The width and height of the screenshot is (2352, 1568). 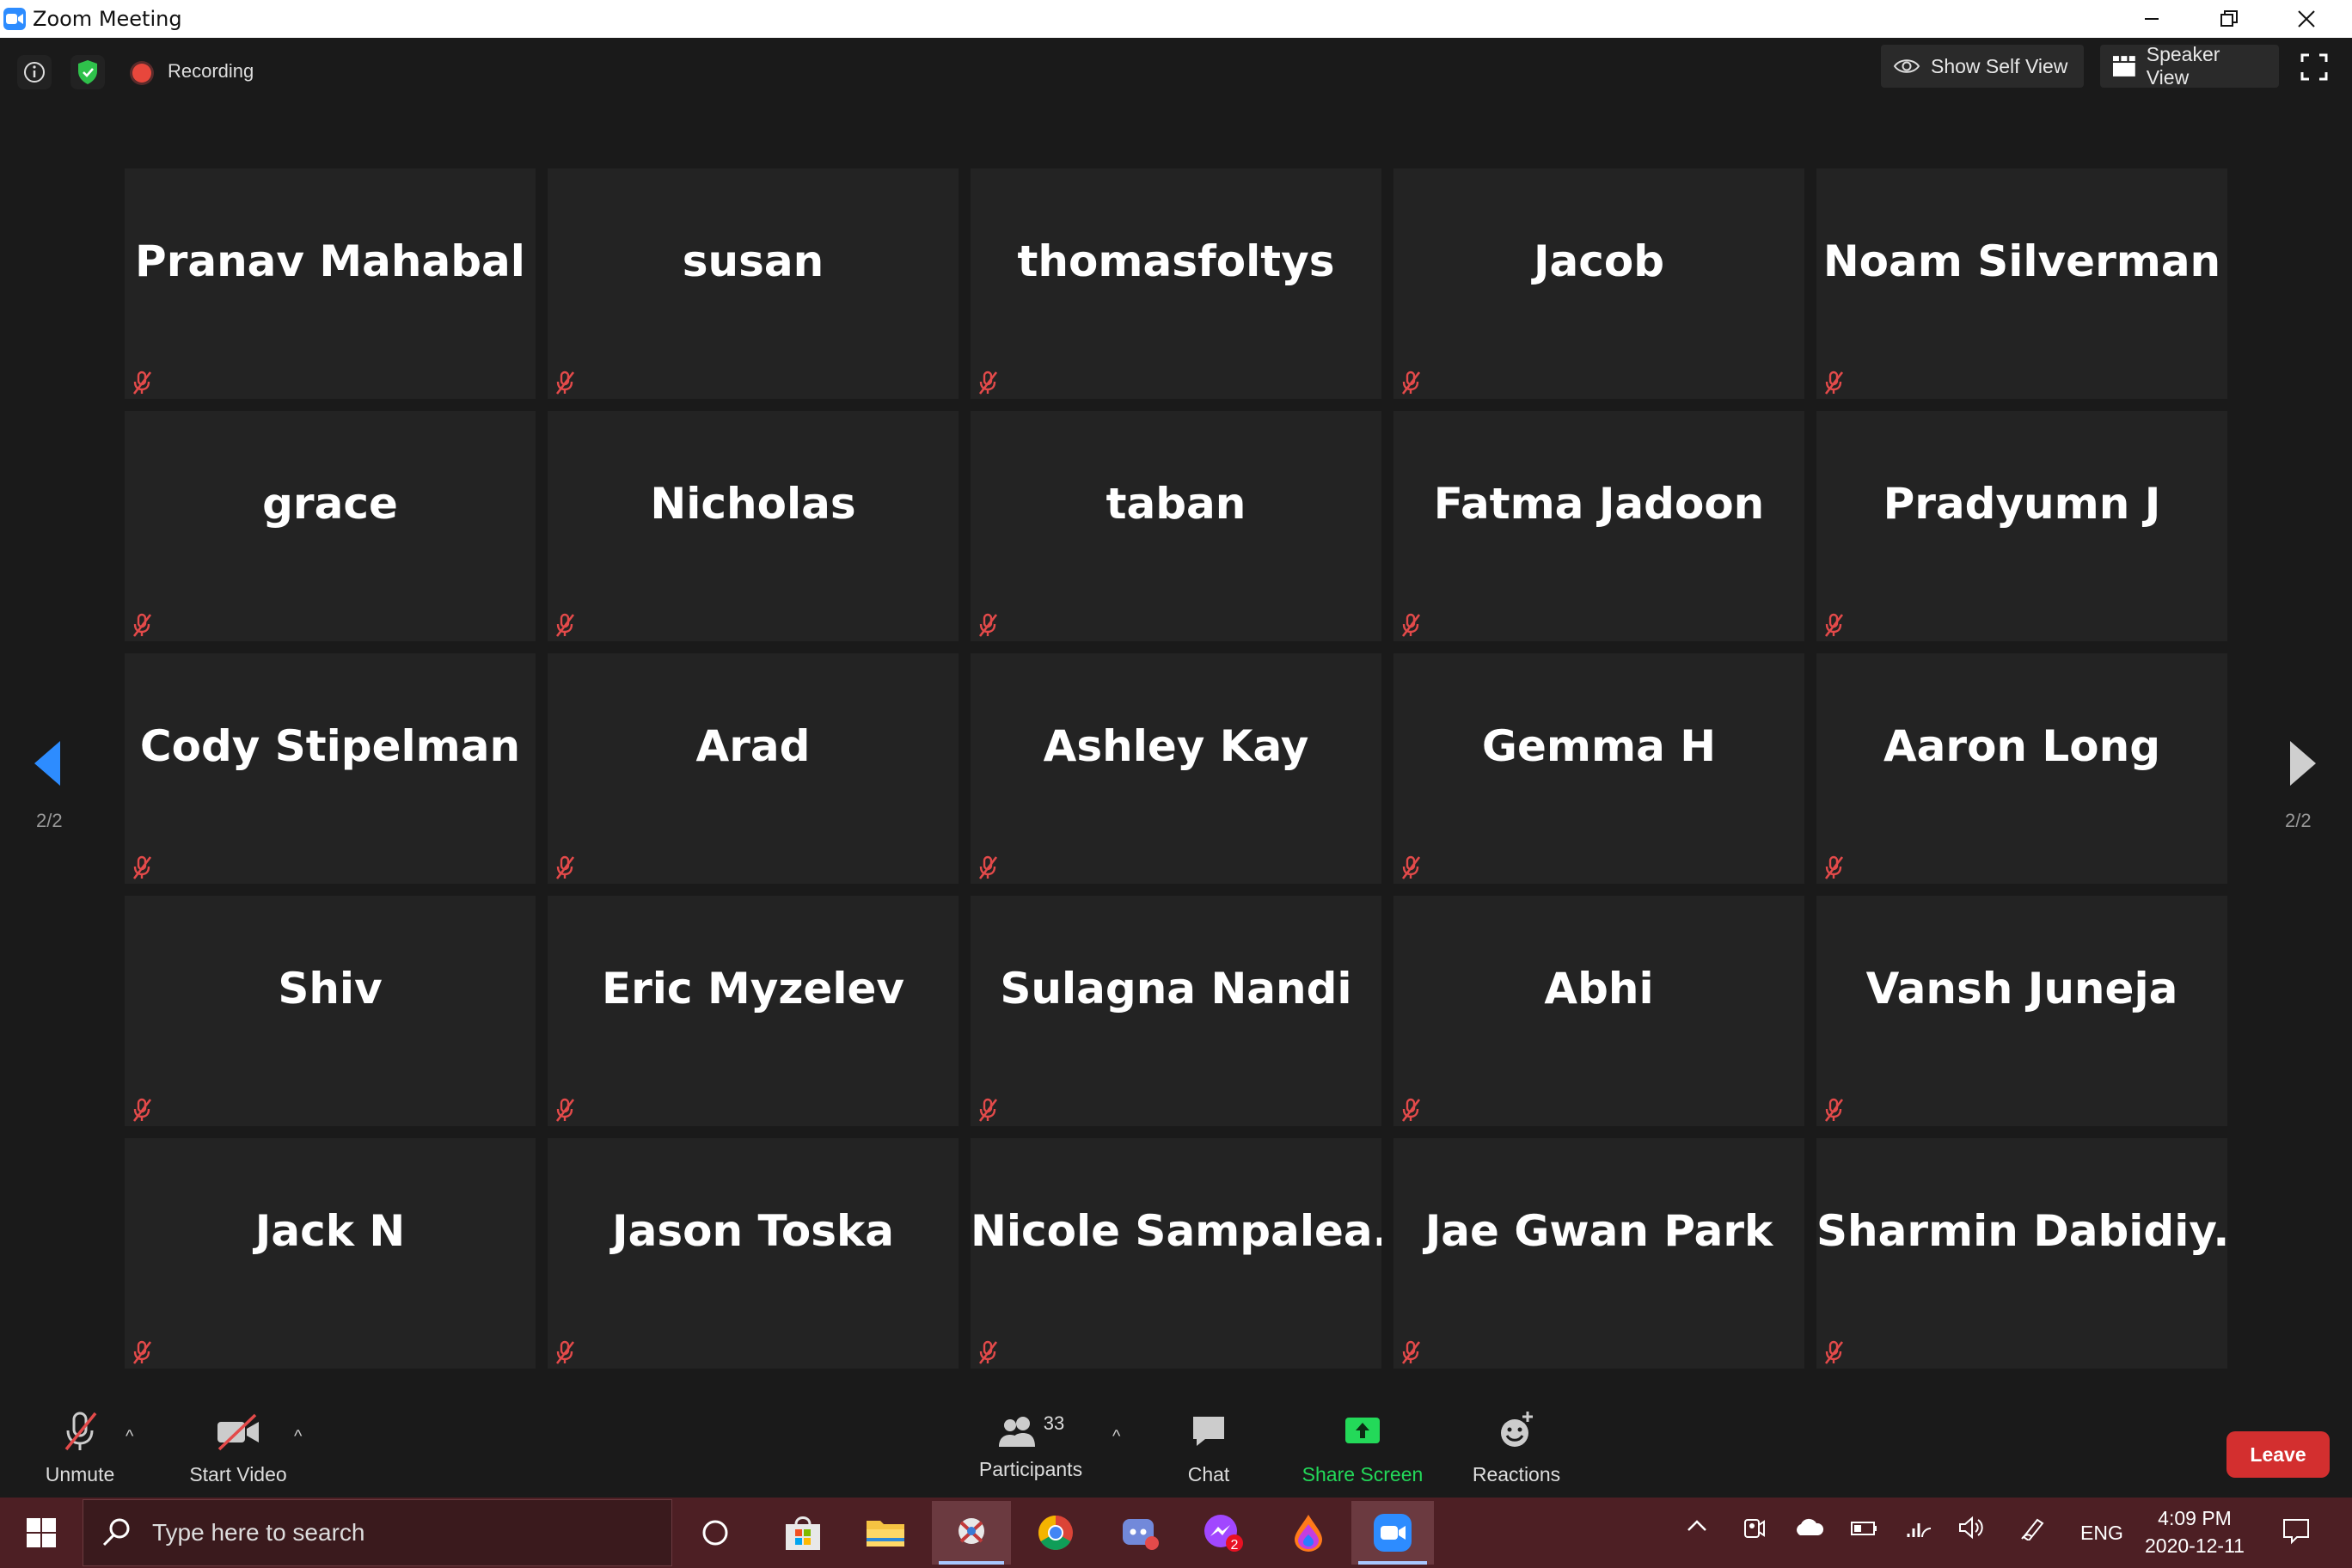 I want to click on share-screen-label: Share Screen, so click(x=1363, y=1474).